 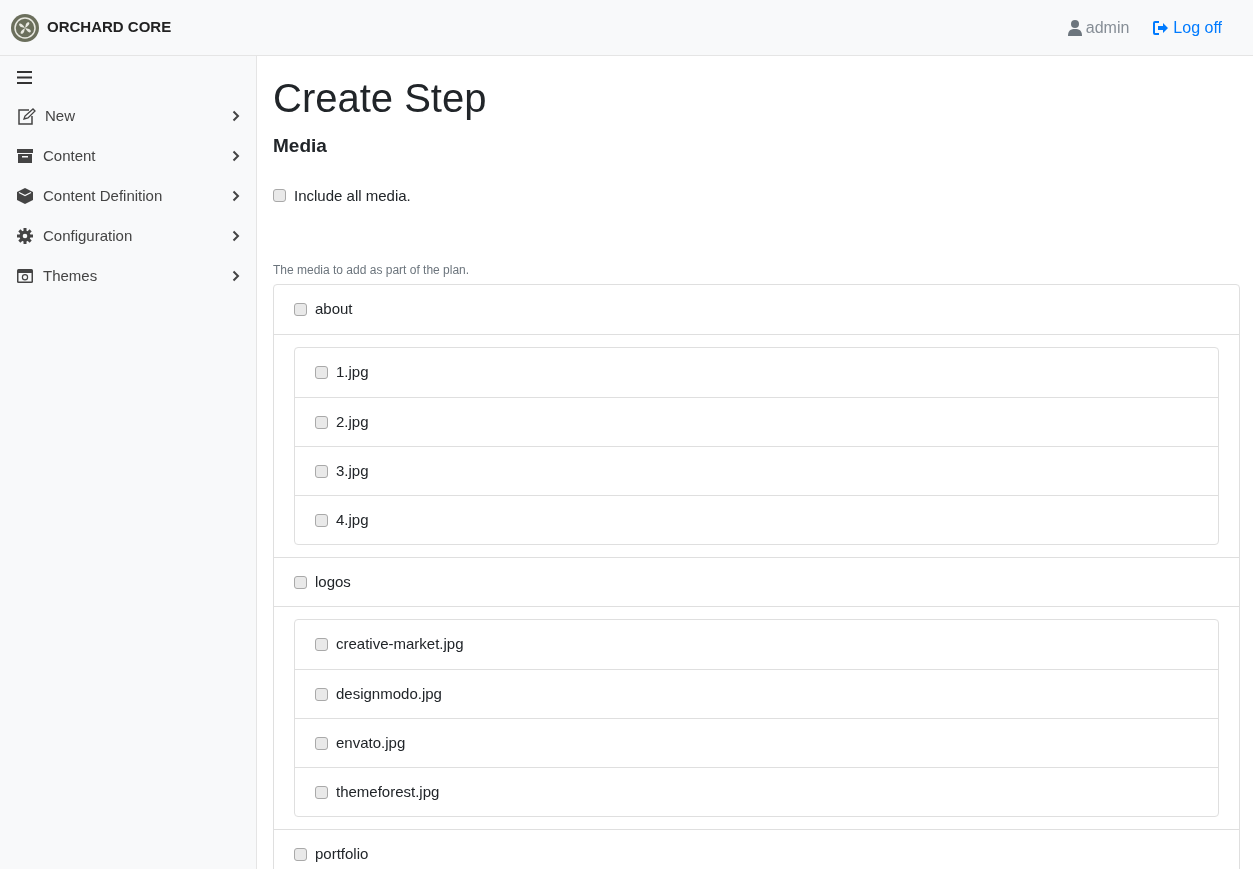 I want to click on file-name: themeforest.jpg, so click(x=388, y=791).